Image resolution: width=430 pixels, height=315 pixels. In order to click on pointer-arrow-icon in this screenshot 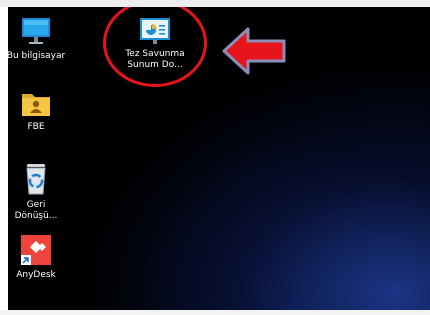, I will do `click(254, 51)`.